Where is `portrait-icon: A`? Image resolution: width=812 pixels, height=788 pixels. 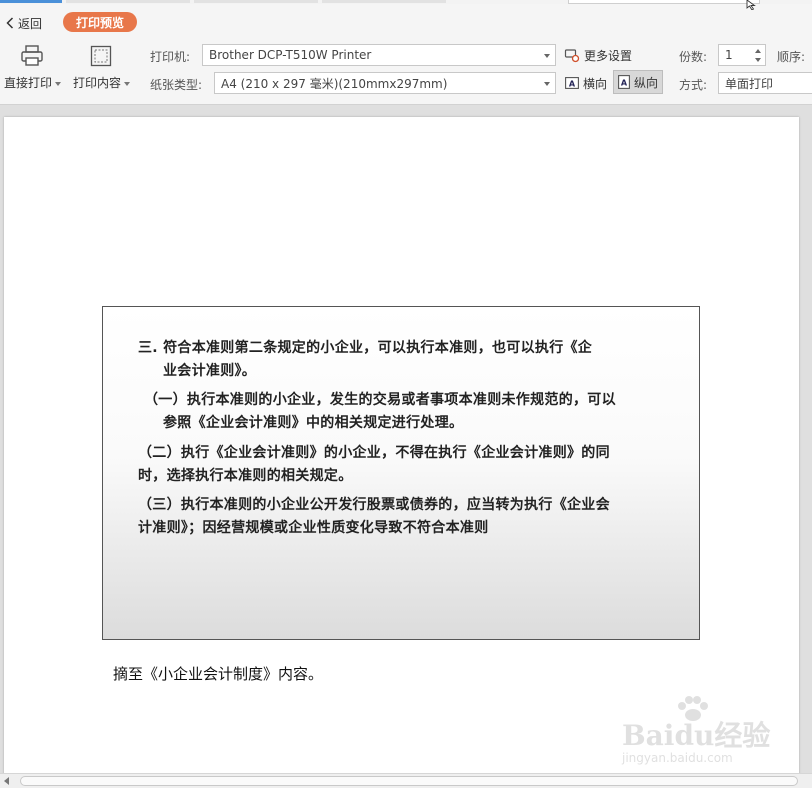 portrait-icon: A is located at coordinates (624, 82).